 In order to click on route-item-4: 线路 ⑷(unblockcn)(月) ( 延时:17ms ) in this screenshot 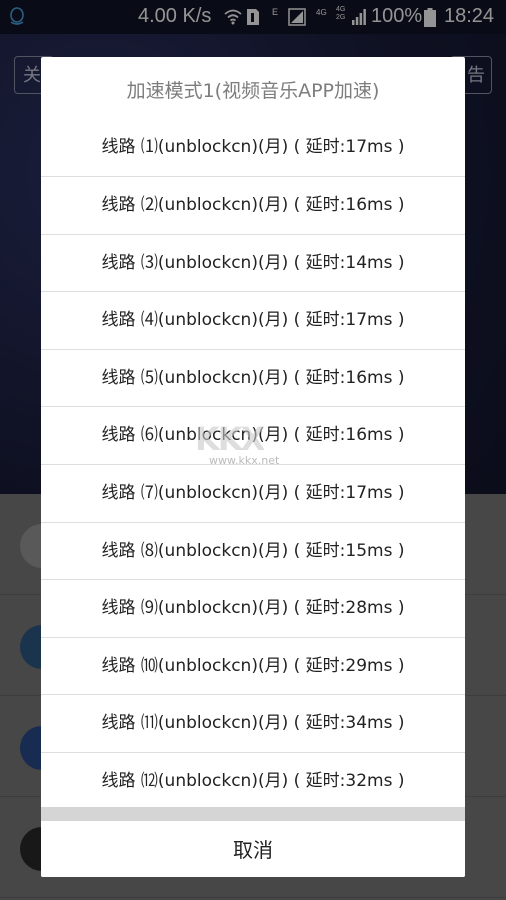, I will do `click(253, 321)`.